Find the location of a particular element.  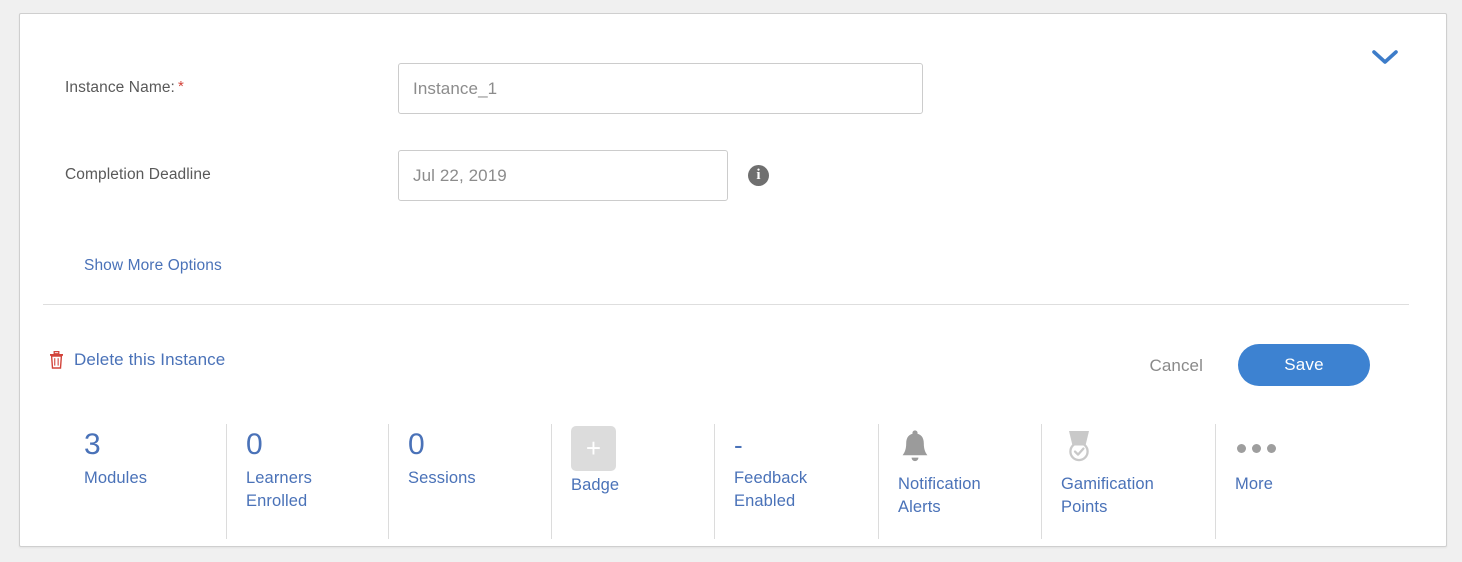

medal-icon is located at coordinates (1138, 448).